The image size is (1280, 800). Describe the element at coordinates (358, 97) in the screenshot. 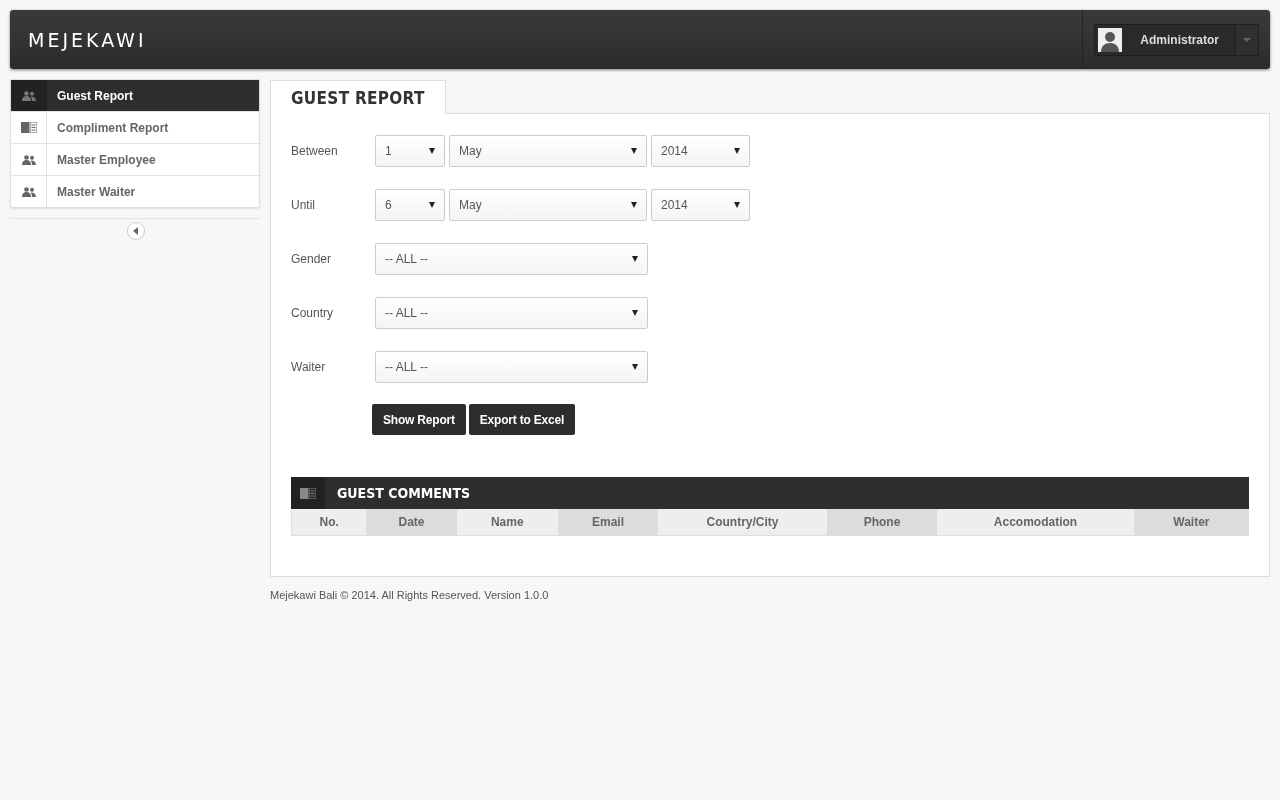

I see `tab: GUEST REPORT` at that location.